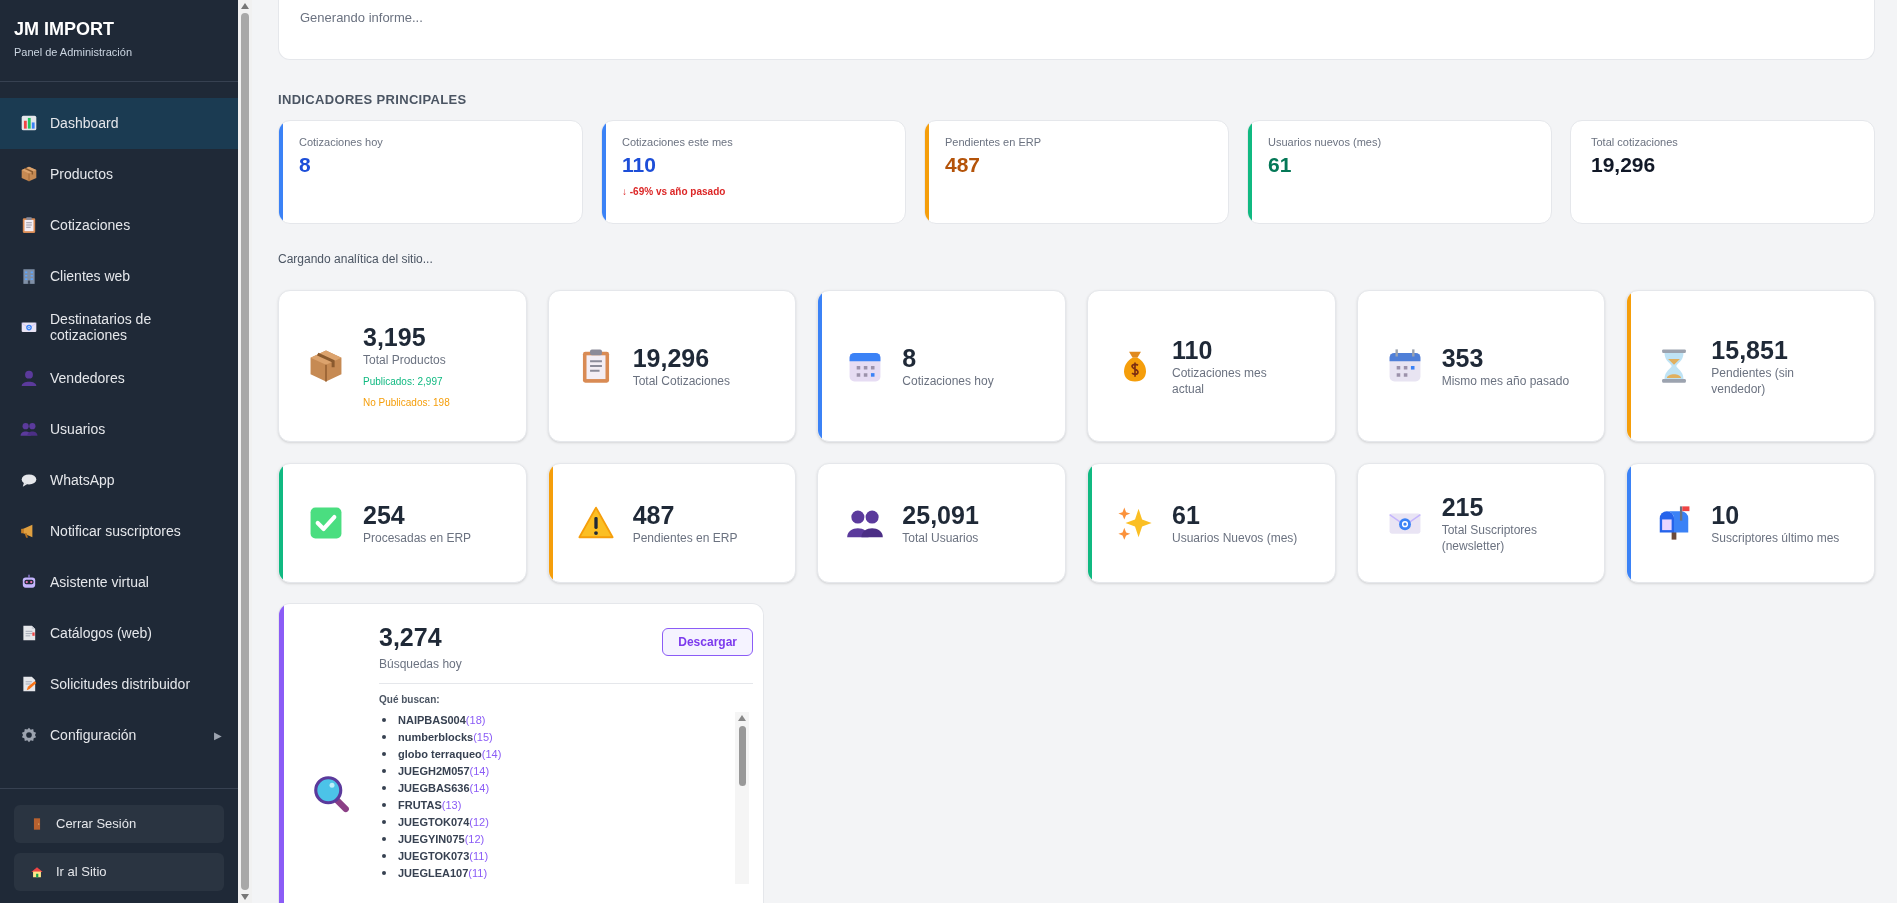 The image size is (1897, 903). I want to click on stat-value: 15,851, so click(1750, 349).